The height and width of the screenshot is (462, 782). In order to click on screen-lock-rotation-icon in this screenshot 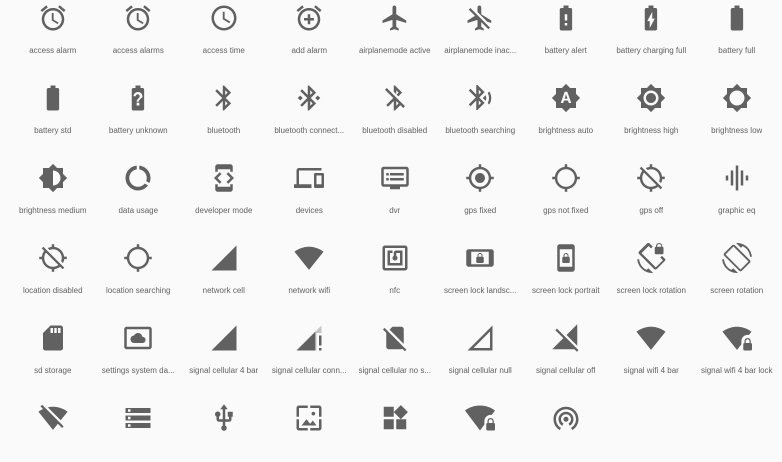, I will do `click(651, 258)`.